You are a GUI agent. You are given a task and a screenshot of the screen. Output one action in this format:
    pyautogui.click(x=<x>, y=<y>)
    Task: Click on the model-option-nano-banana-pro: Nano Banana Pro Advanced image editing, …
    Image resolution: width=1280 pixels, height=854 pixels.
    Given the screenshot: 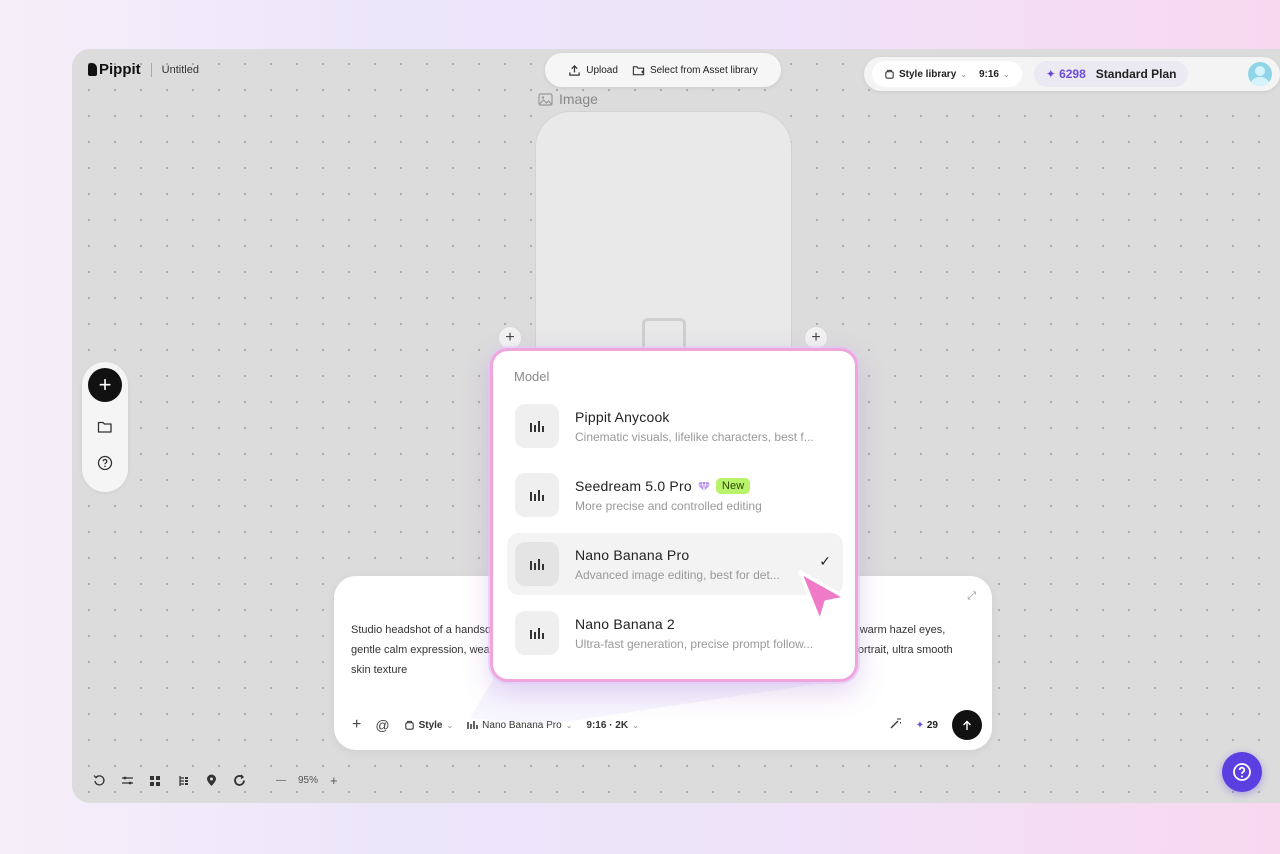 What is the action you would take?
    pyautogui.click(x=675, y=564)
    